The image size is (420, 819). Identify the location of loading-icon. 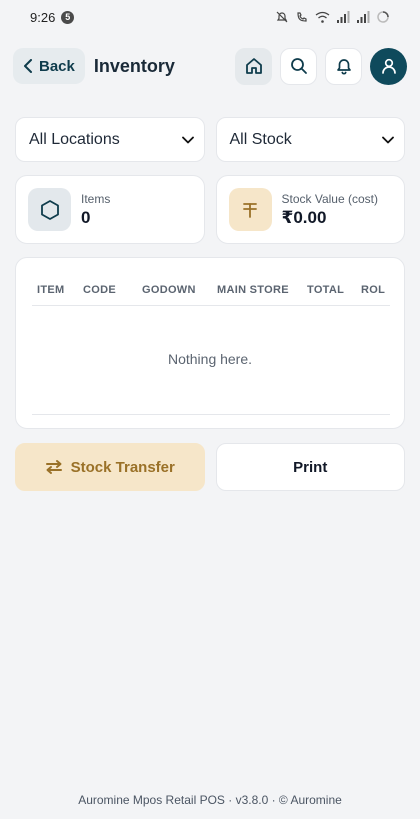
(383, 17).